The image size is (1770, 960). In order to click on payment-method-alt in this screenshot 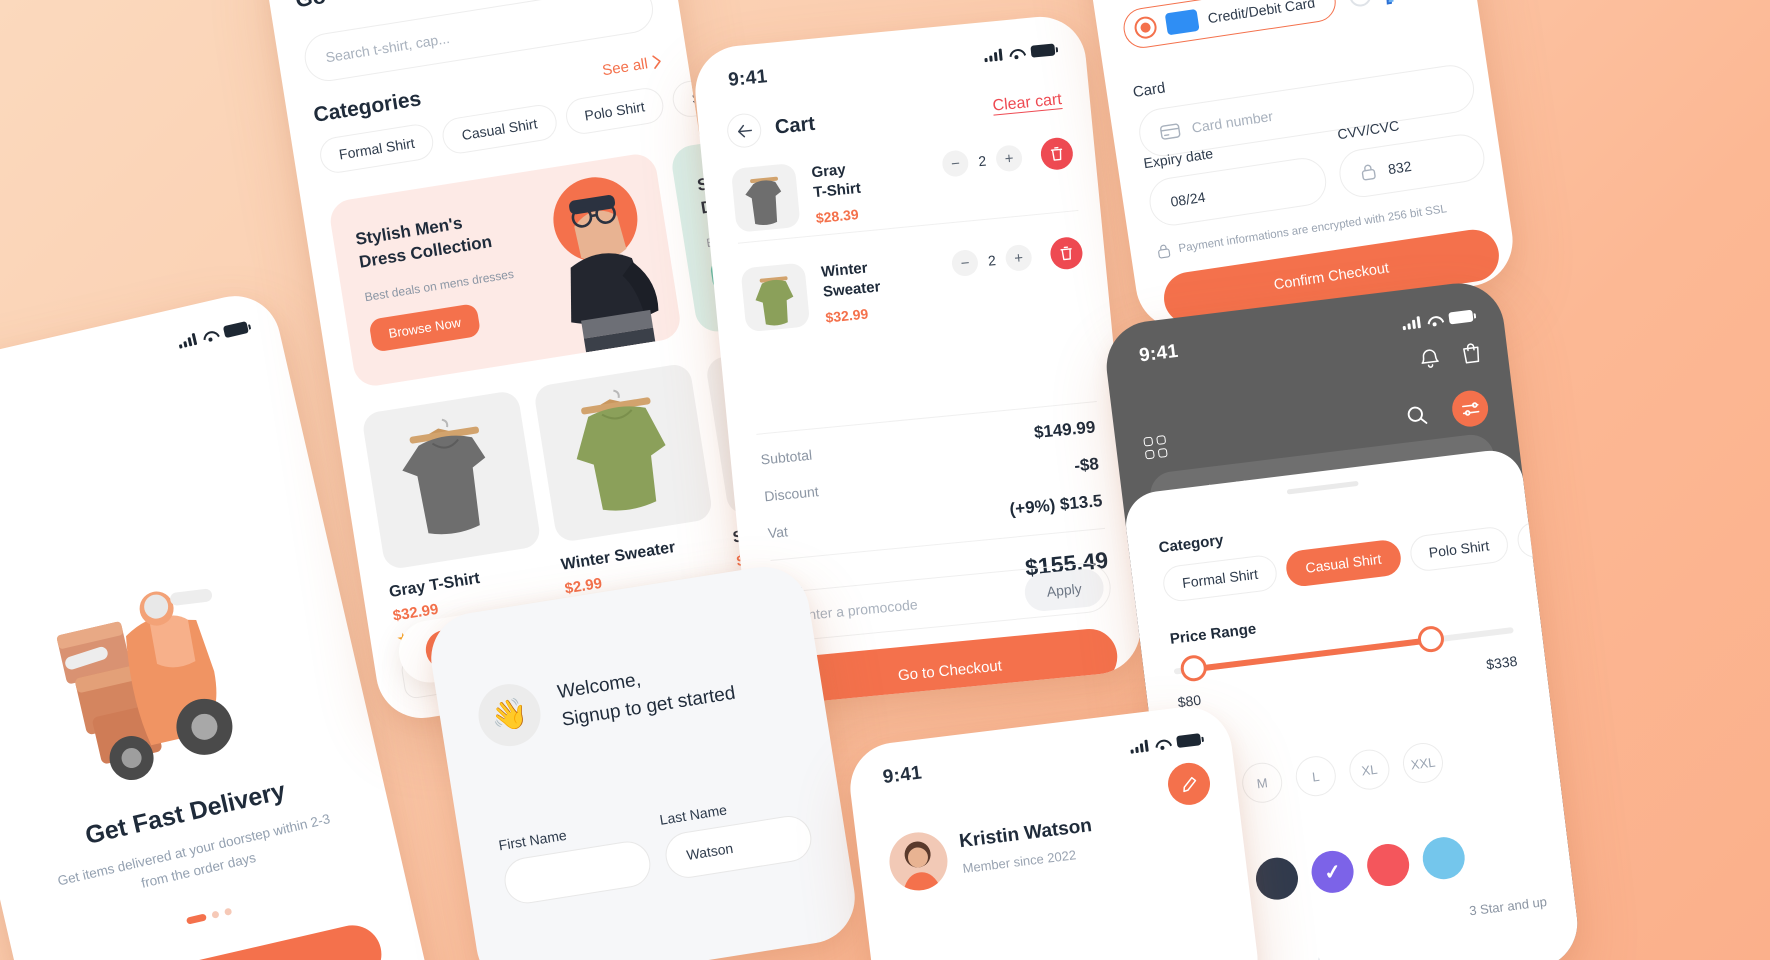, I will do `click(1380, 5)`.